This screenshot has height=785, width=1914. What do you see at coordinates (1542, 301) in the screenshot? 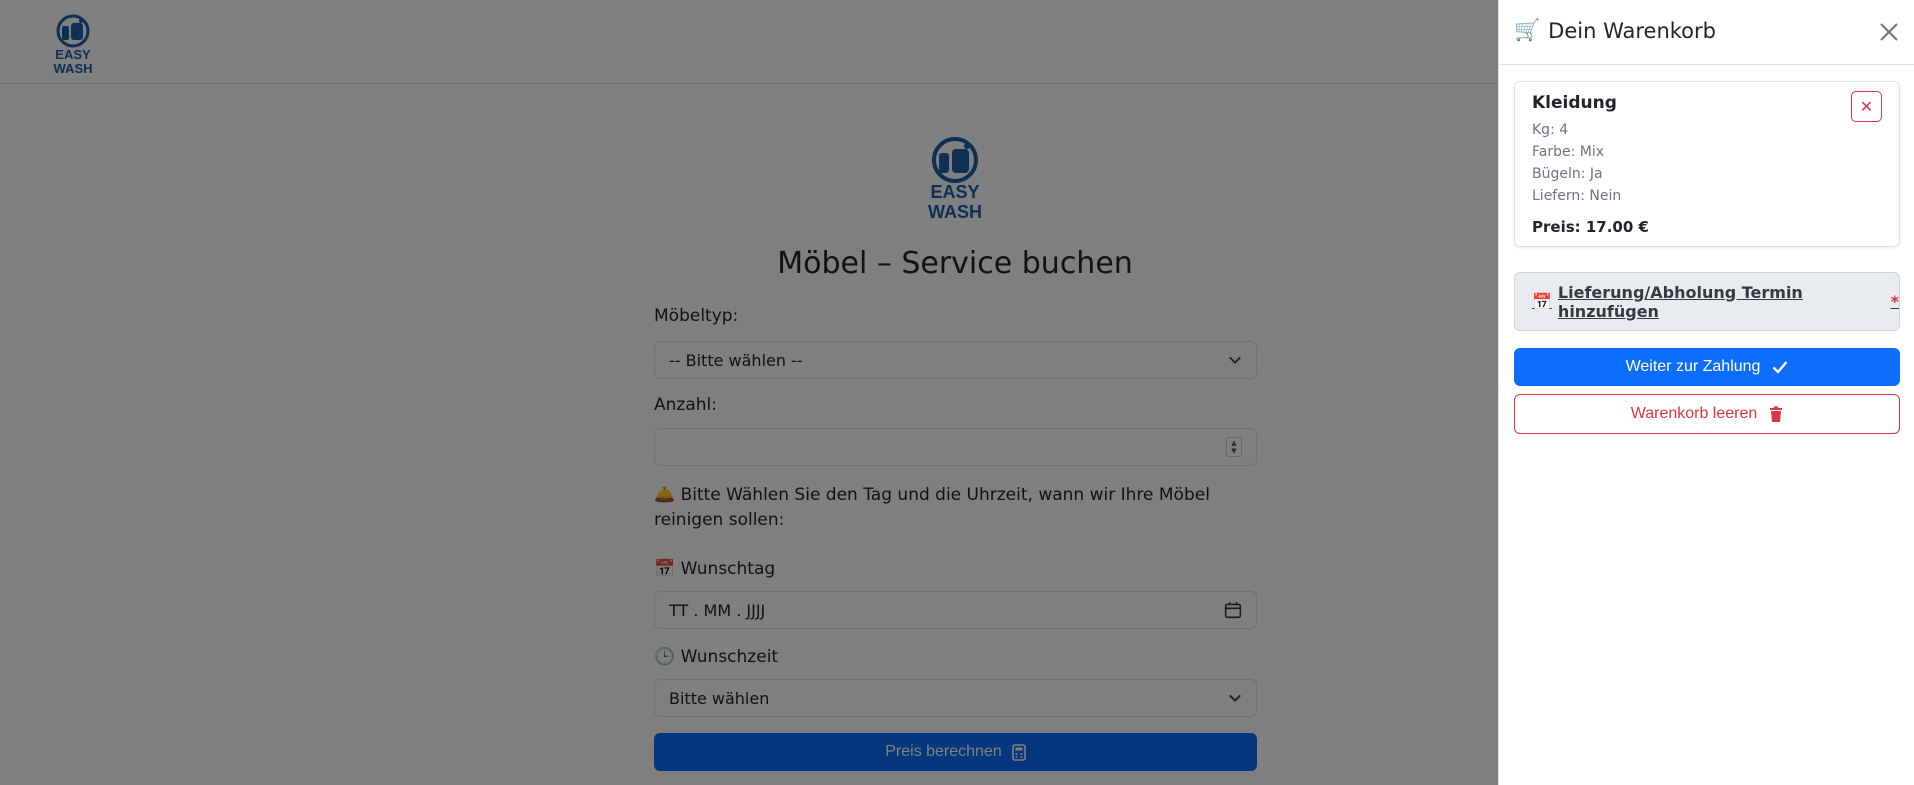
I see `calendar-icon: 📅` at bounding box center [1542, 301].